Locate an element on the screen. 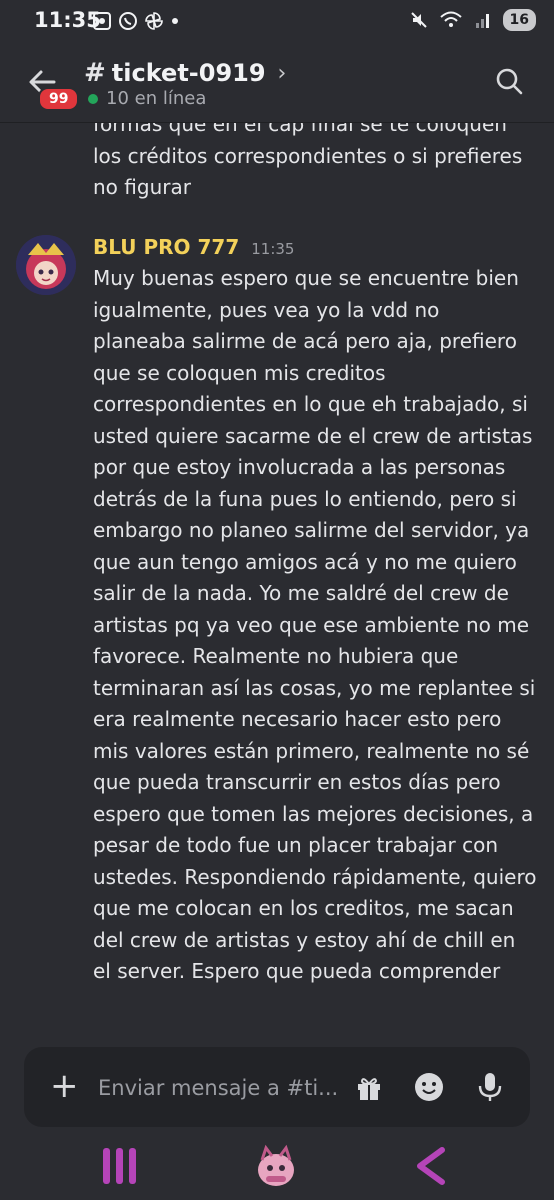  system-nav-bar is located at coordinates (277, 1168).